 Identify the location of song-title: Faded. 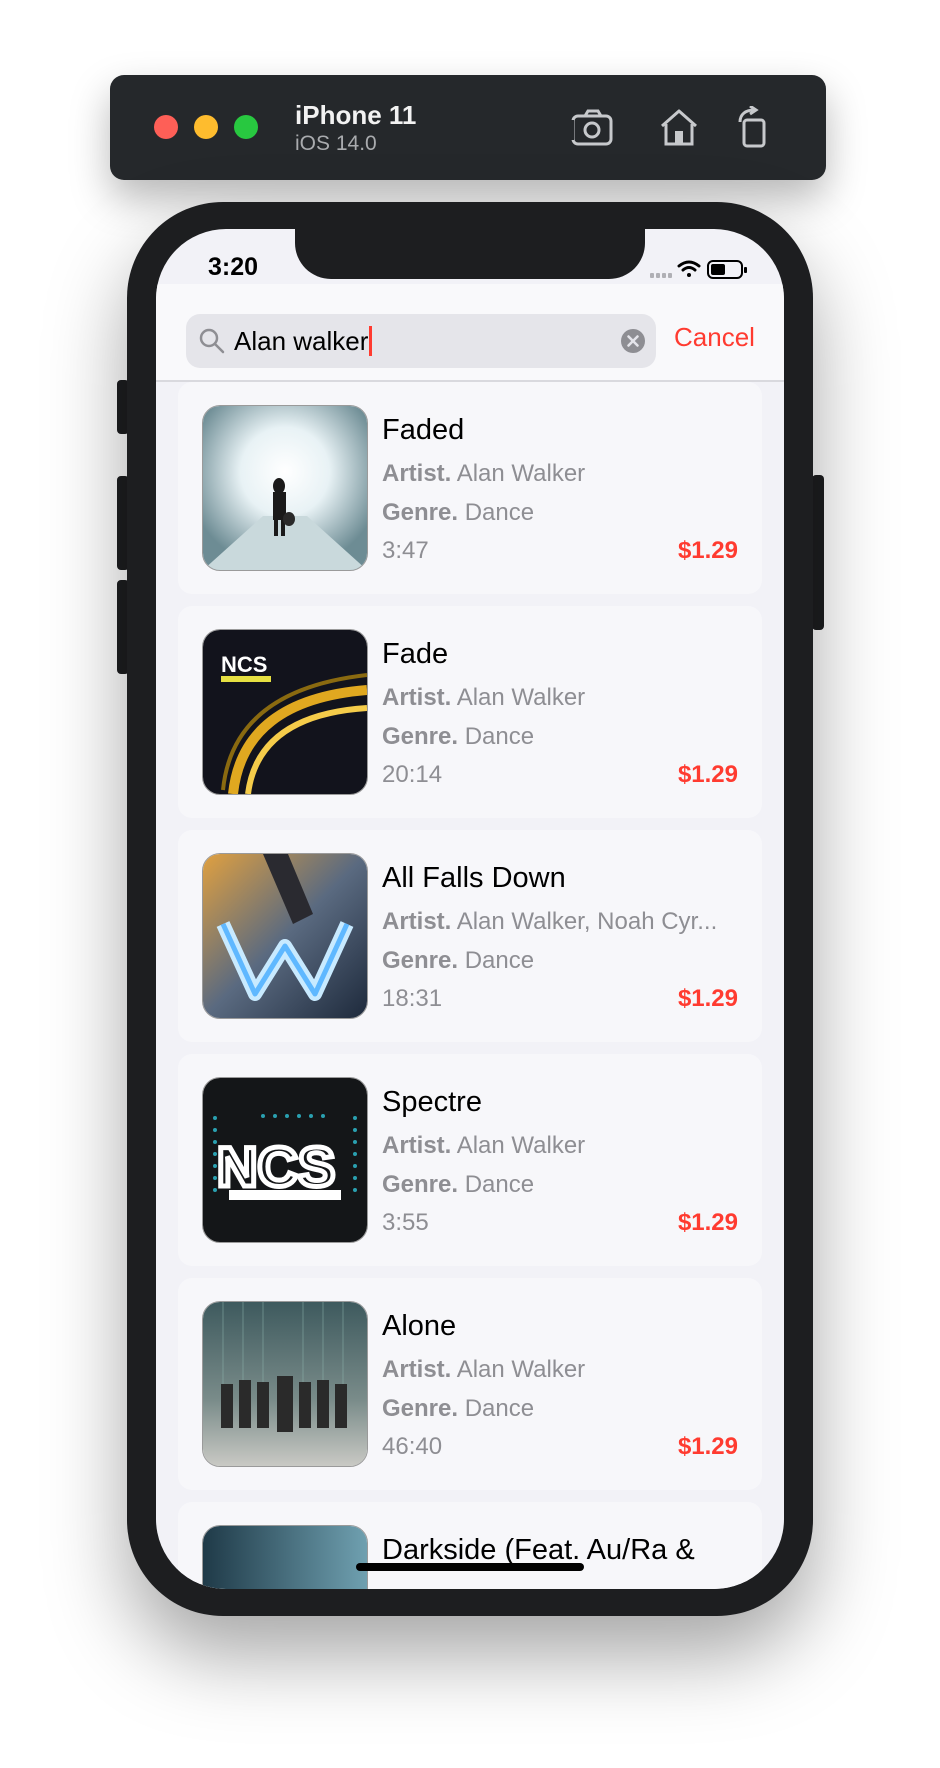
(423, 430).